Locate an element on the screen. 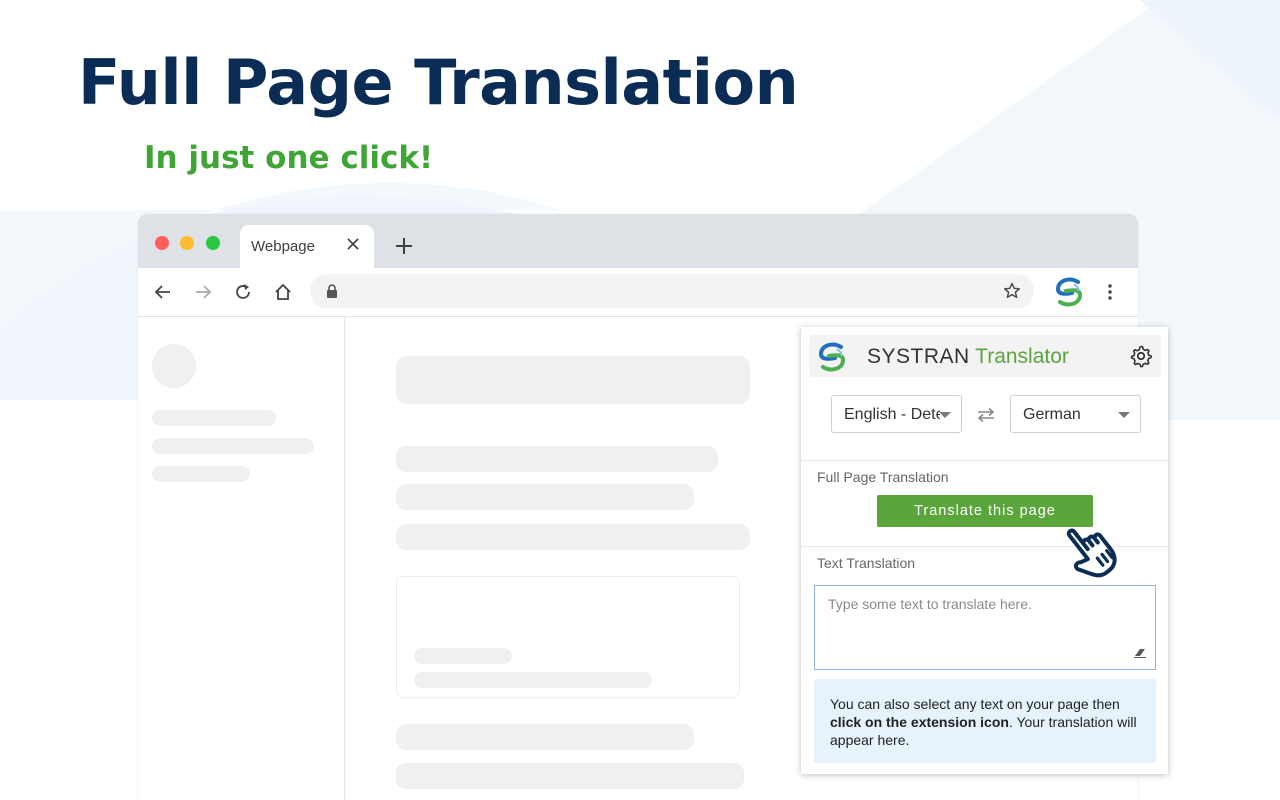  card-placeholder is located at coordinates (568, 637).